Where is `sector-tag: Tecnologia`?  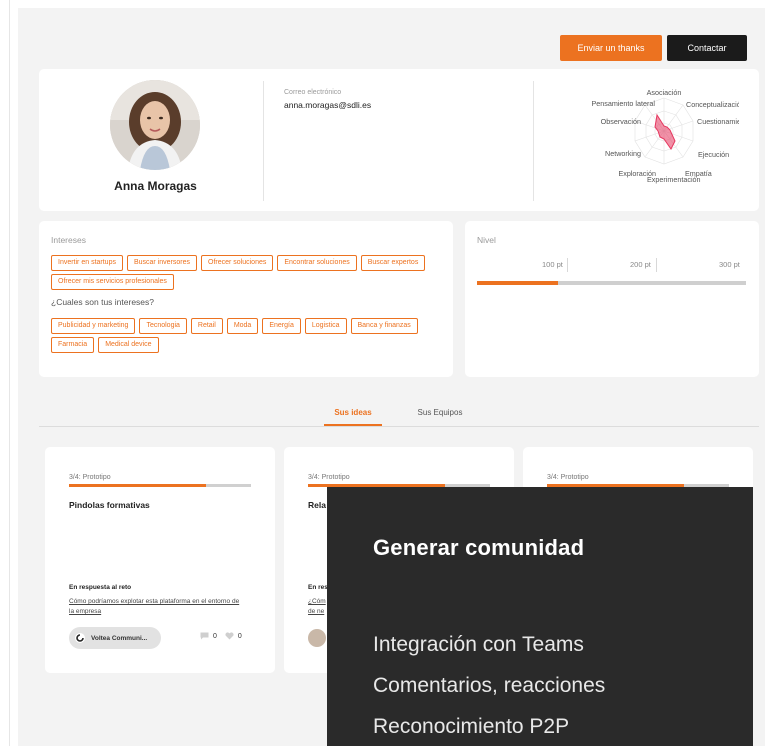 sector-tag: Tecnologia is located at coordinates (163, 326).